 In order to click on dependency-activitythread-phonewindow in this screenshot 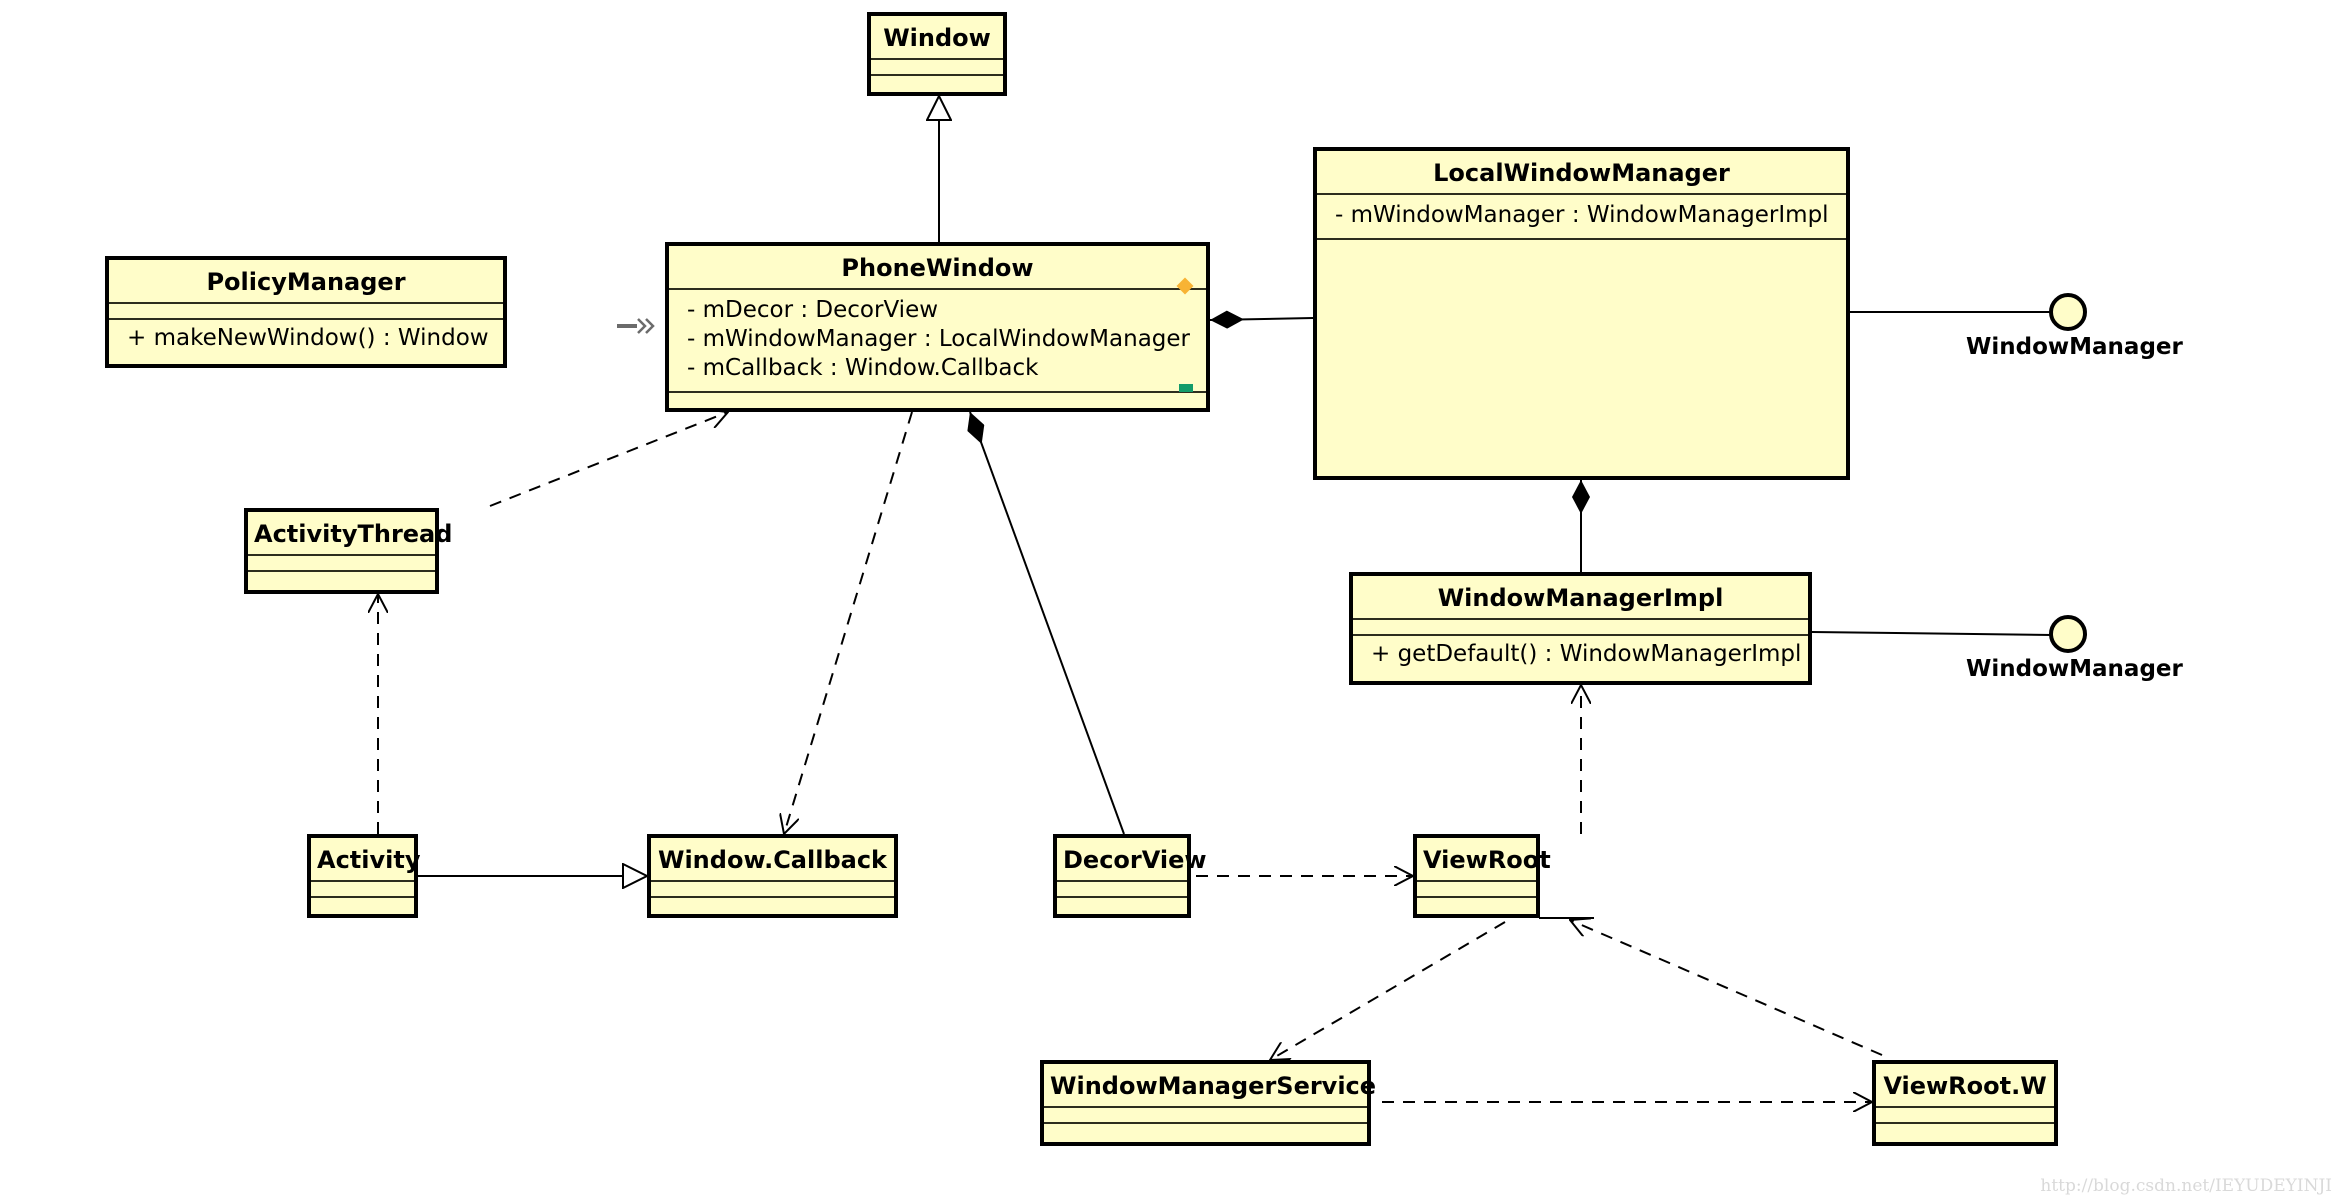, I will do `click(608, 459)`.